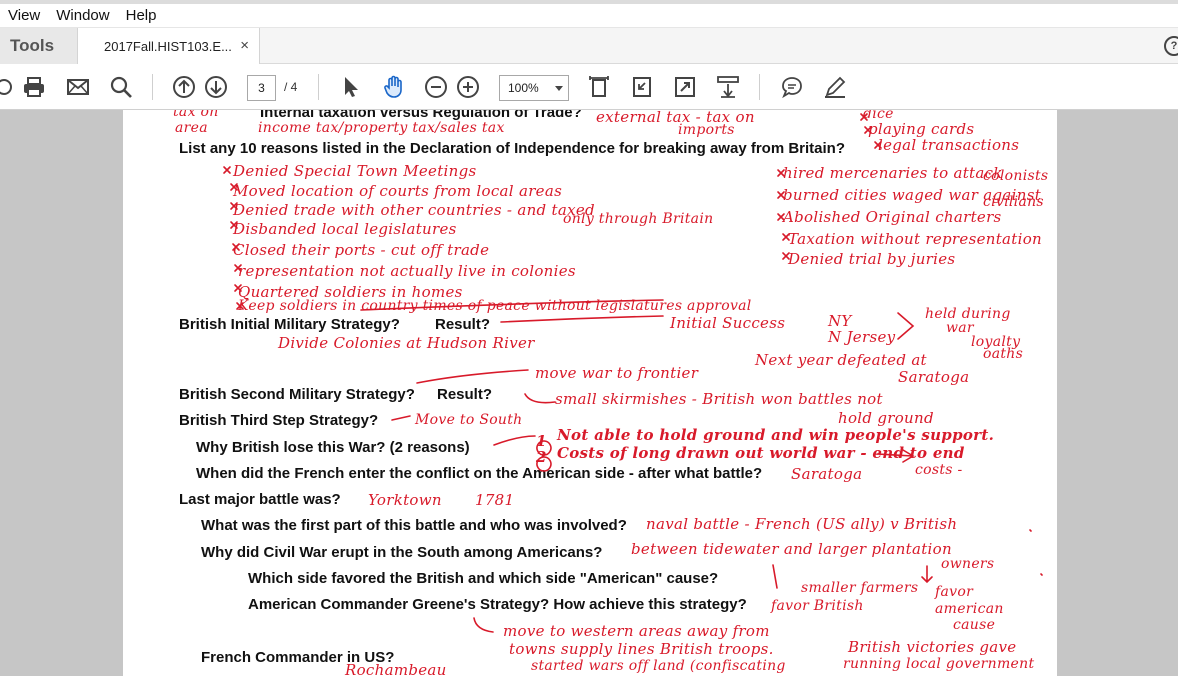 This screenshot has height=676, width=1178. I want to click on menu-view: View, so click(24, 15).